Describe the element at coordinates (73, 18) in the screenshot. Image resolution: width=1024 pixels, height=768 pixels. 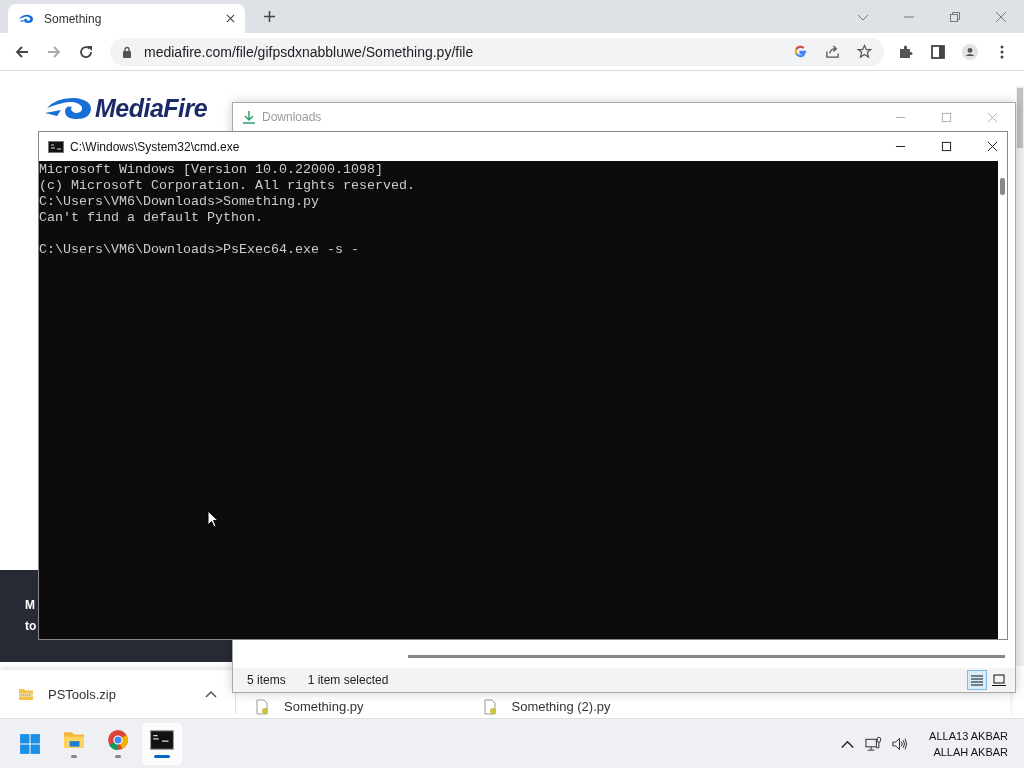
I see `tab-title: Something` at that location.